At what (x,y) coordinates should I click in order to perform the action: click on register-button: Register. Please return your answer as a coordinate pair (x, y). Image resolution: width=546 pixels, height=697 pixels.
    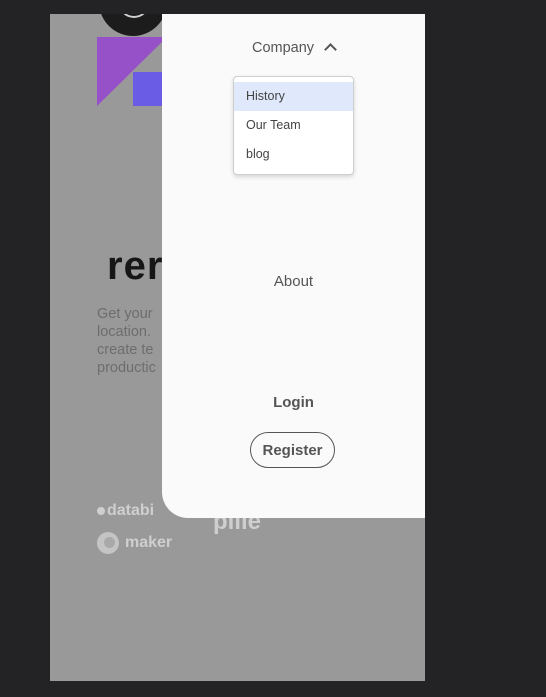
    Looking at the image, I should click on (292, 450).